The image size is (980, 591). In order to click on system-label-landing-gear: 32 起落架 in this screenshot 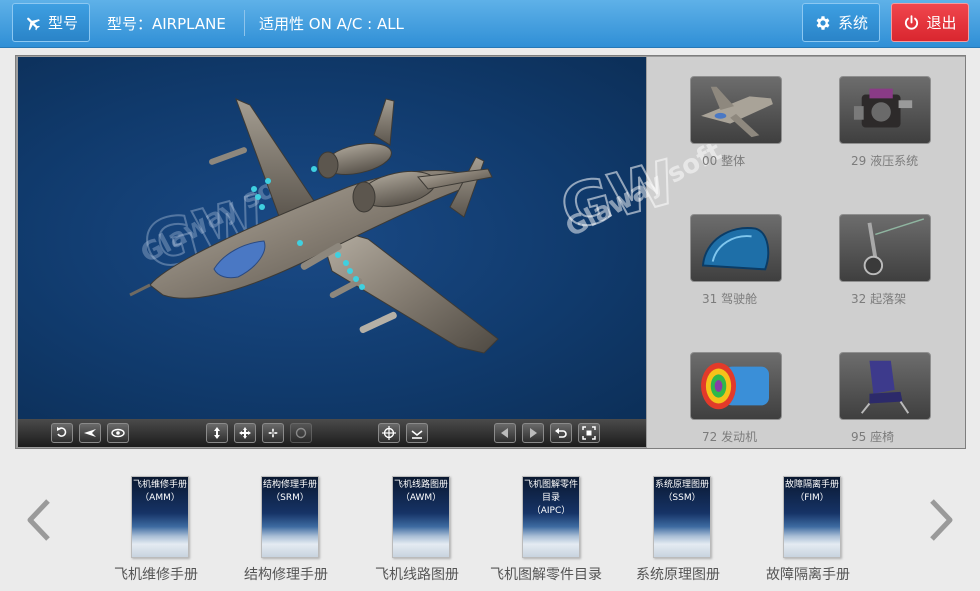, I will do `click(879, 299)`.